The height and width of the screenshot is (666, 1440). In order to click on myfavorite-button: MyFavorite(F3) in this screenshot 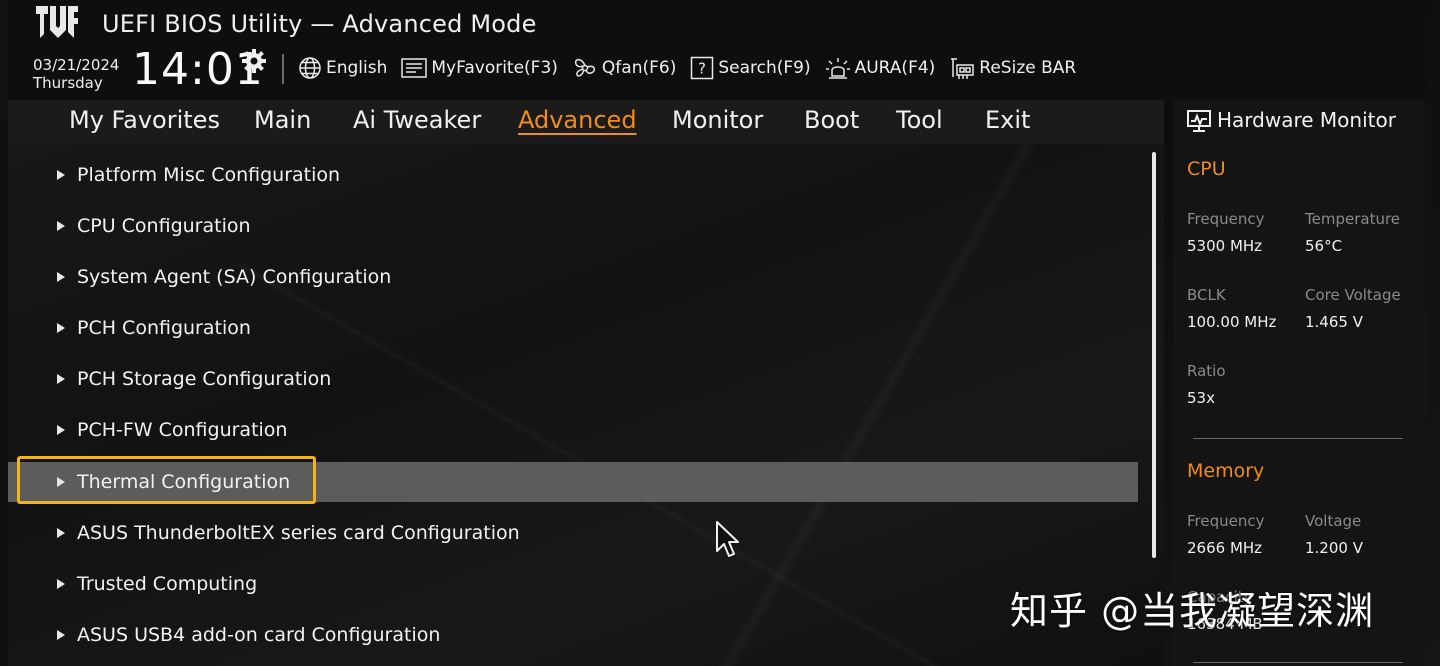, I will do `click(479, 68)`.